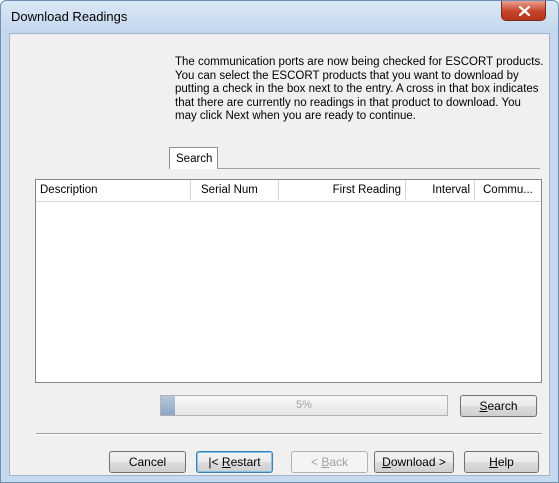 Image resolution: width=559 pixels, height=483 pixels. Describe the element at coordinates (245, 462) in the screenshot. I see `restart-button-suffix: estart` at that location.